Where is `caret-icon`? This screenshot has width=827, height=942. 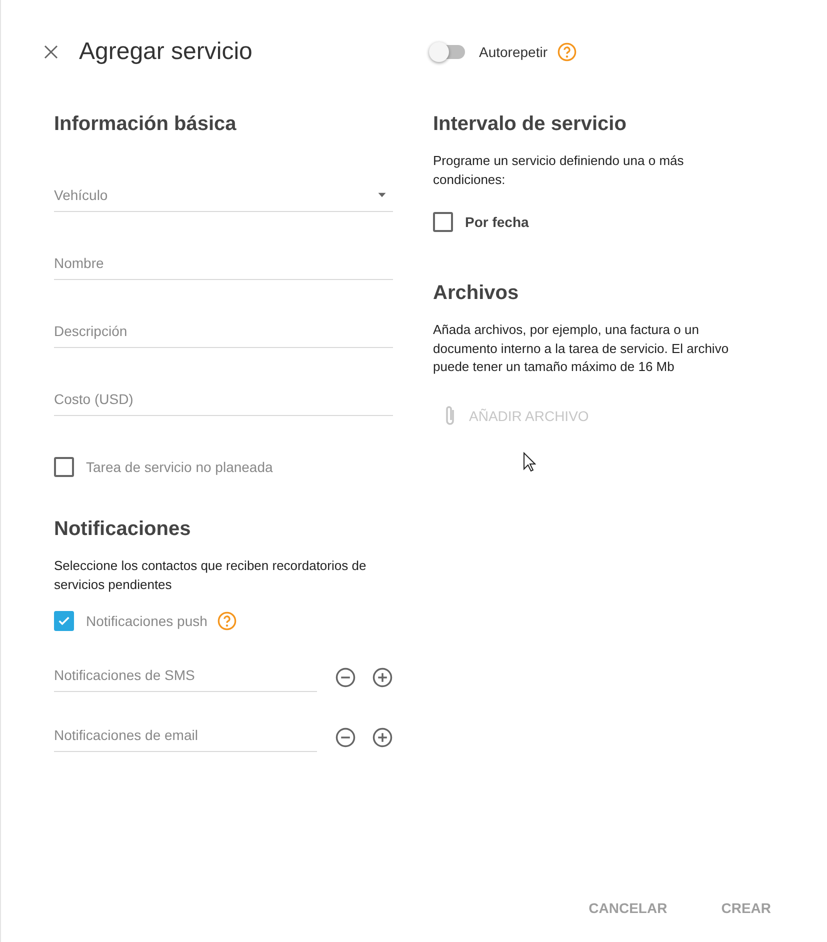
caret-icon is located at coordinates (382, 195).